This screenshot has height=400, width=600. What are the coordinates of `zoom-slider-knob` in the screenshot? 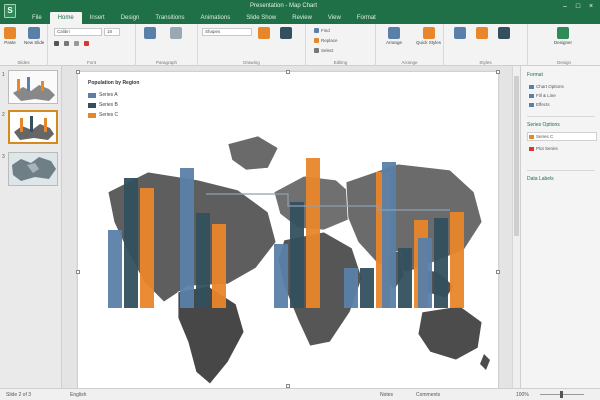 It's located at (561, 394).